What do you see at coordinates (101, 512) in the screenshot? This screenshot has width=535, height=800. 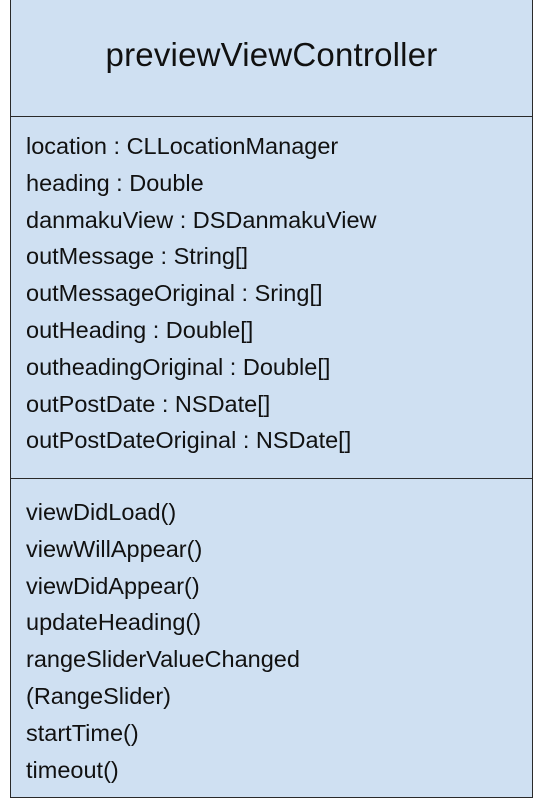 I see `operation-view-did-load: viewDidLoad()` at bounding box center [101, 512].